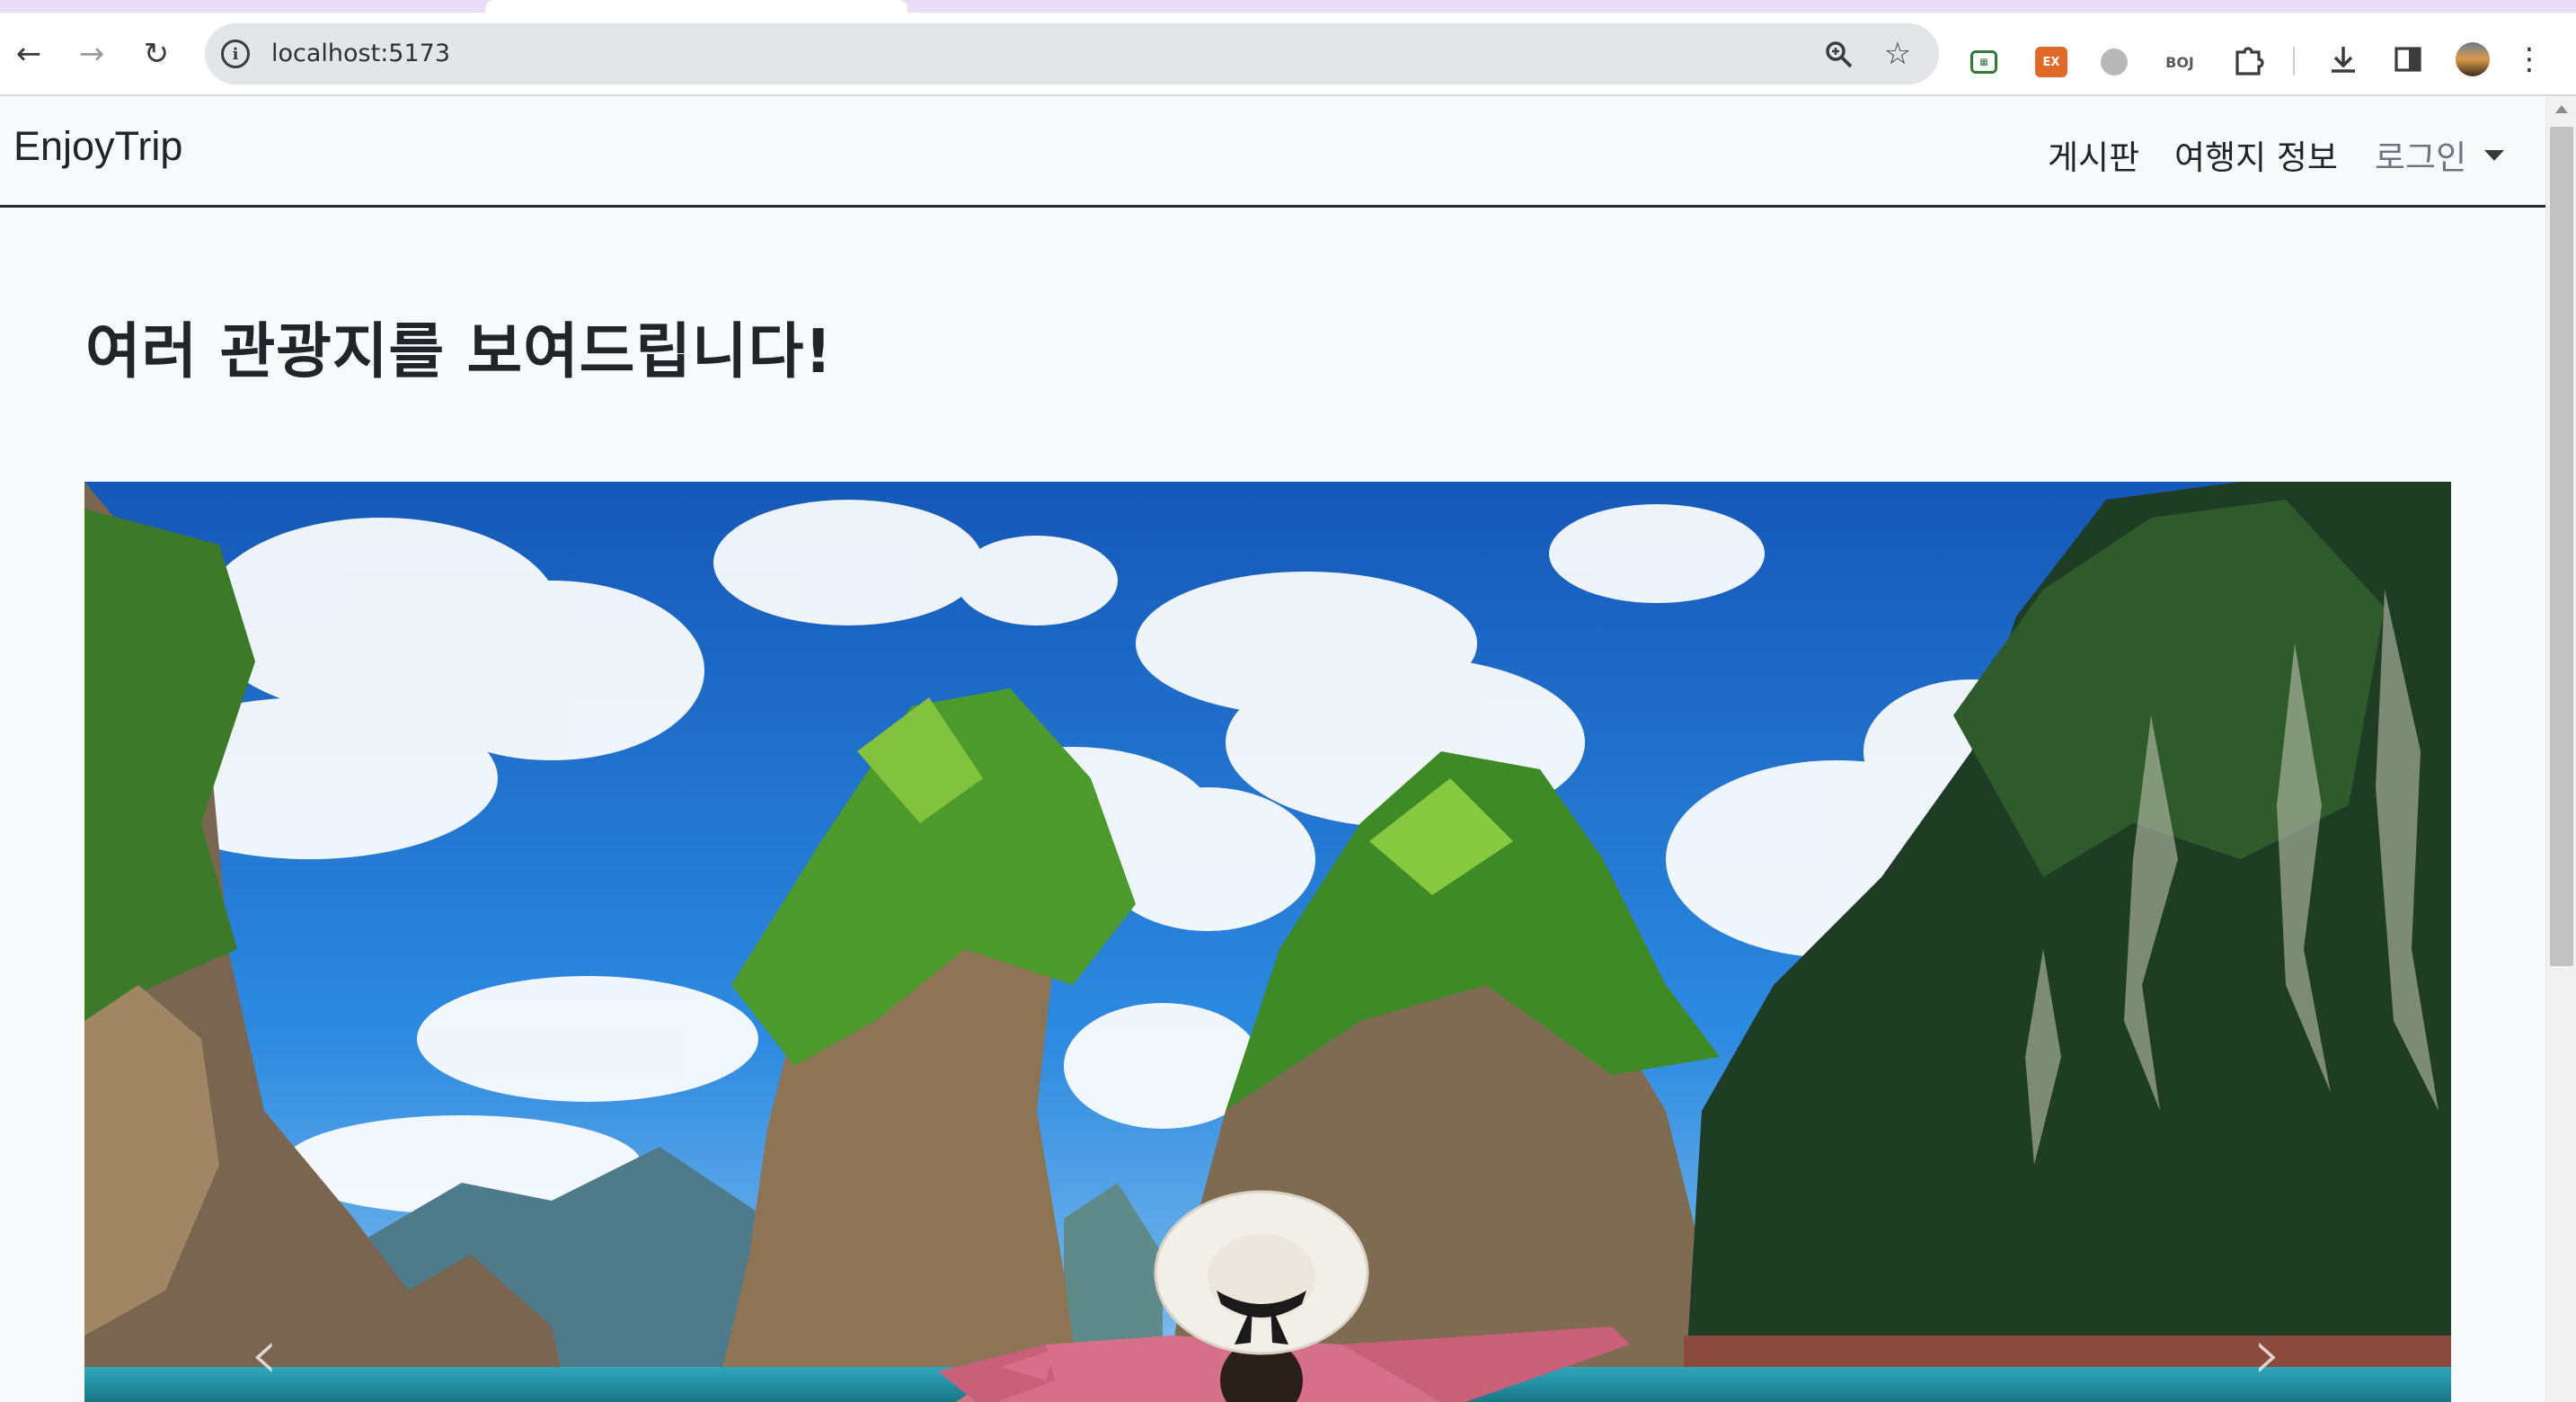 Image resolution: width=2576 pixels, height=1402 pixels. I want to click on info-icon: i, so click(235, 54).